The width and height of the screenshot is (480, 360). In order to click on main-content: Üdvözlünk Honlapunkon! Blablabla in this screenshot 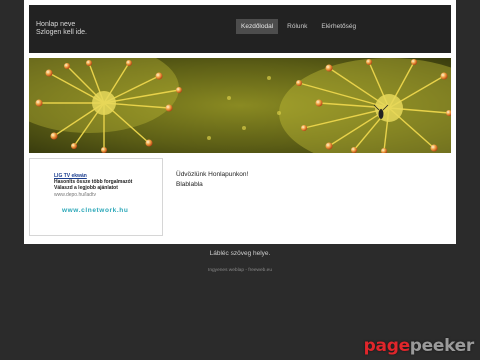, I will do `click(212, 180)`.